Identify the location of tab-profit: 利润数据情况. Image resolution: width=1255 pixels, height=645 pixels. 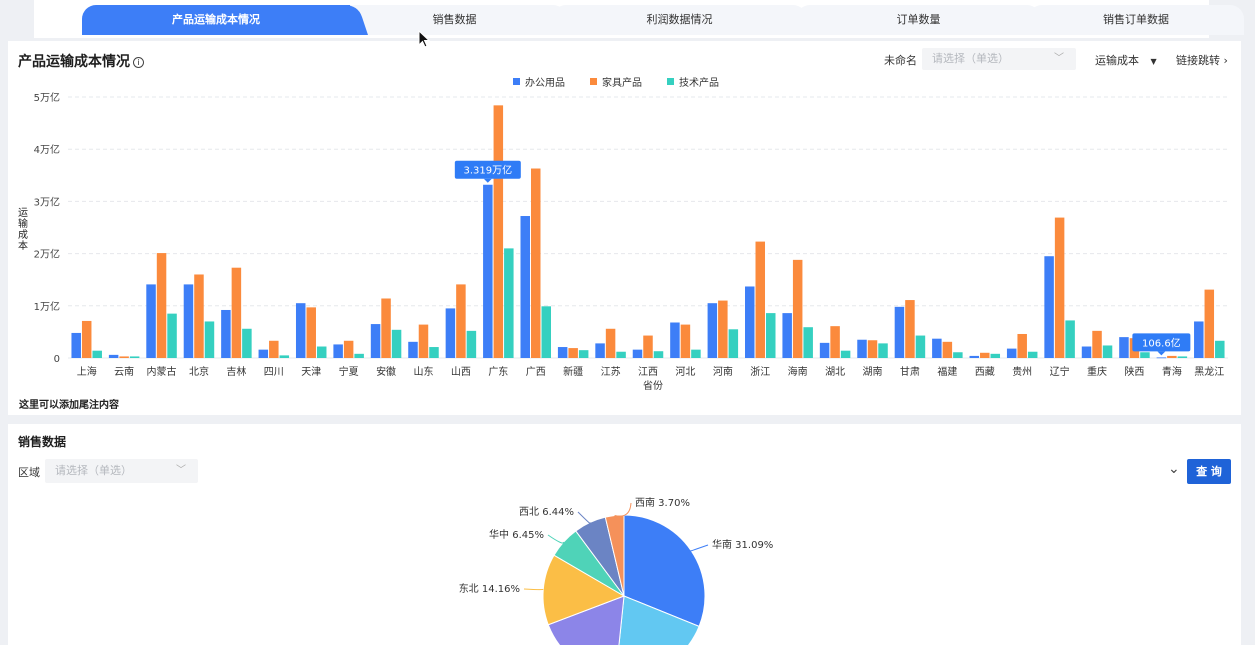
(679, 20).